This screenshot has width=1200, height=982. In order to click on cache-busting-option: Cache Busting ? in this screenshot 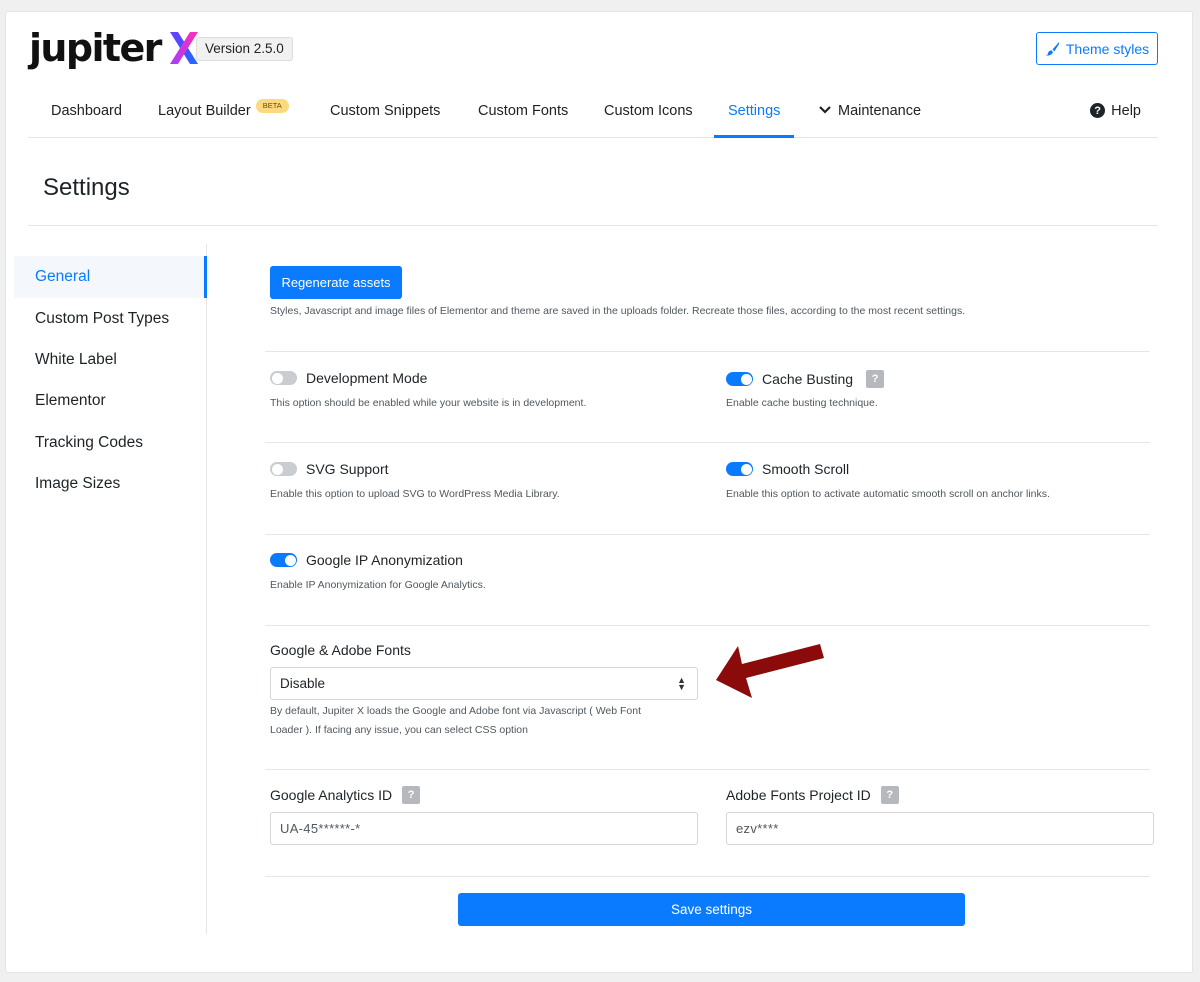, I will do `click(805, 379)`.